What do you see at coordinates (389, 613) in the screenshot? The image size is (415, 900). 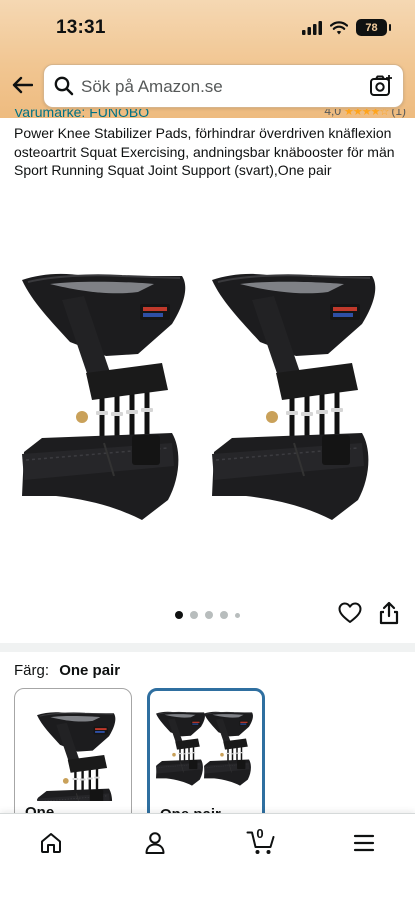 I see `share-icon` at bounding box center [389, 613].